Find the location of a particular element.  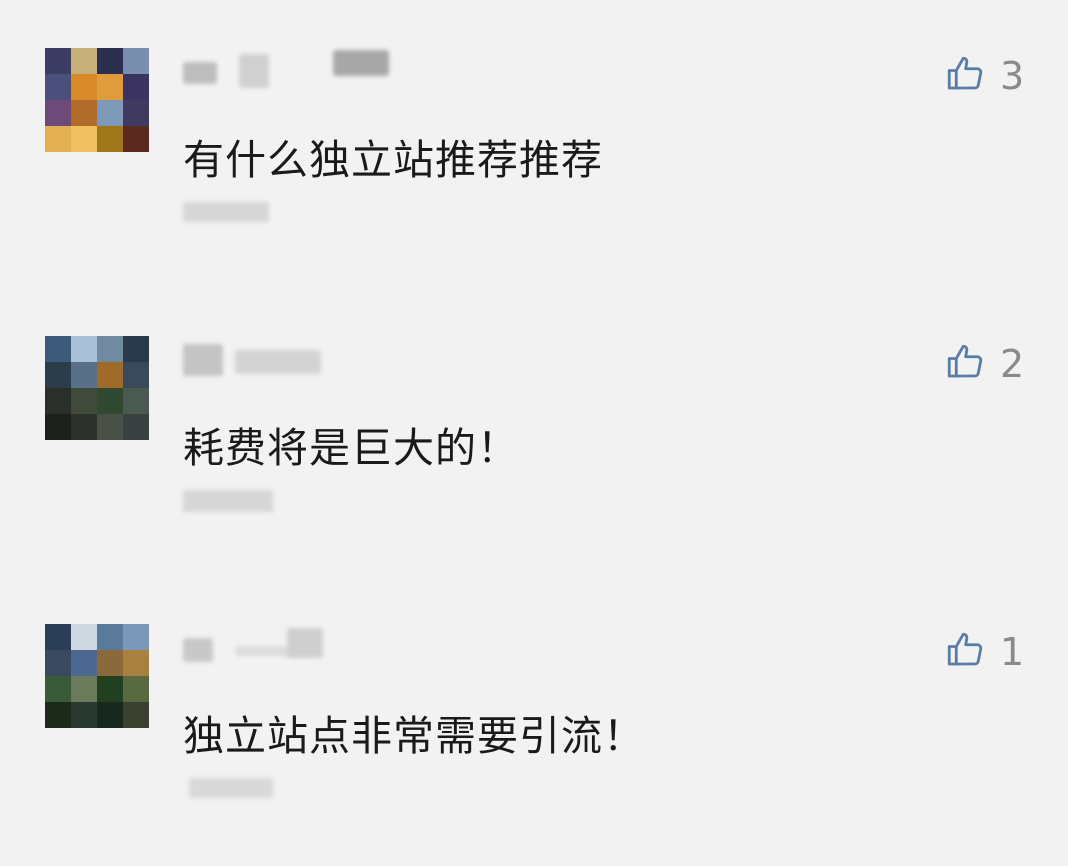

like-count: 2 is located at coordinates (1012, 364).